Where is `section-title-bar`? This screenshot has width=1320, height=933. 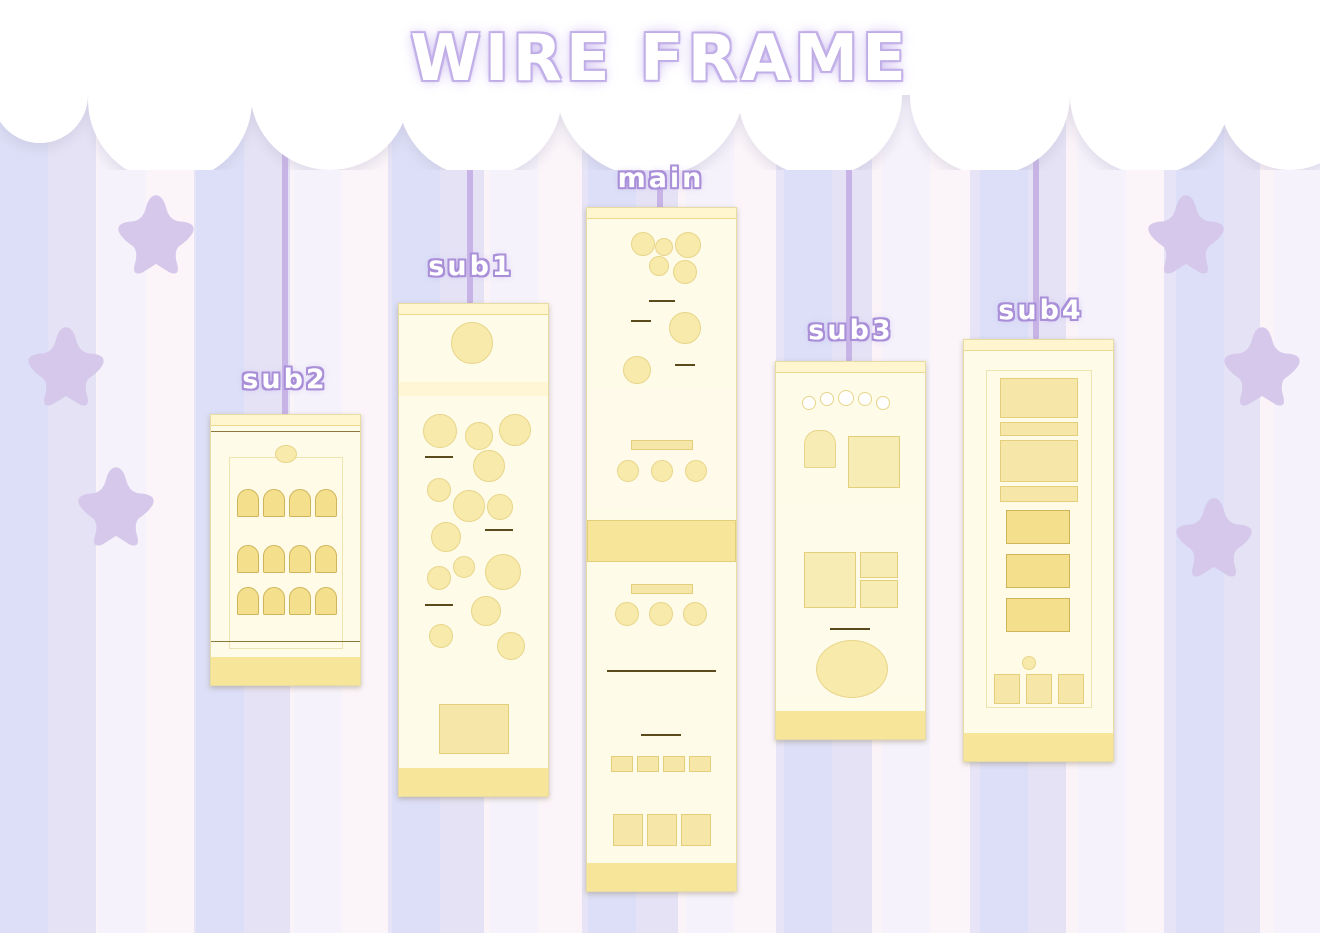 section-title-bar is located at coordinates (662, 589).